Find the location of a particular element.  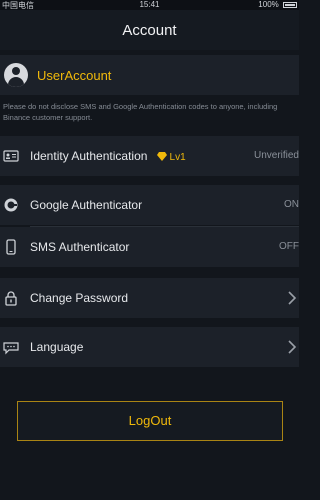

identity-authentication-label: Identity Authentication Lv1 is located at coordinates (108, 156).